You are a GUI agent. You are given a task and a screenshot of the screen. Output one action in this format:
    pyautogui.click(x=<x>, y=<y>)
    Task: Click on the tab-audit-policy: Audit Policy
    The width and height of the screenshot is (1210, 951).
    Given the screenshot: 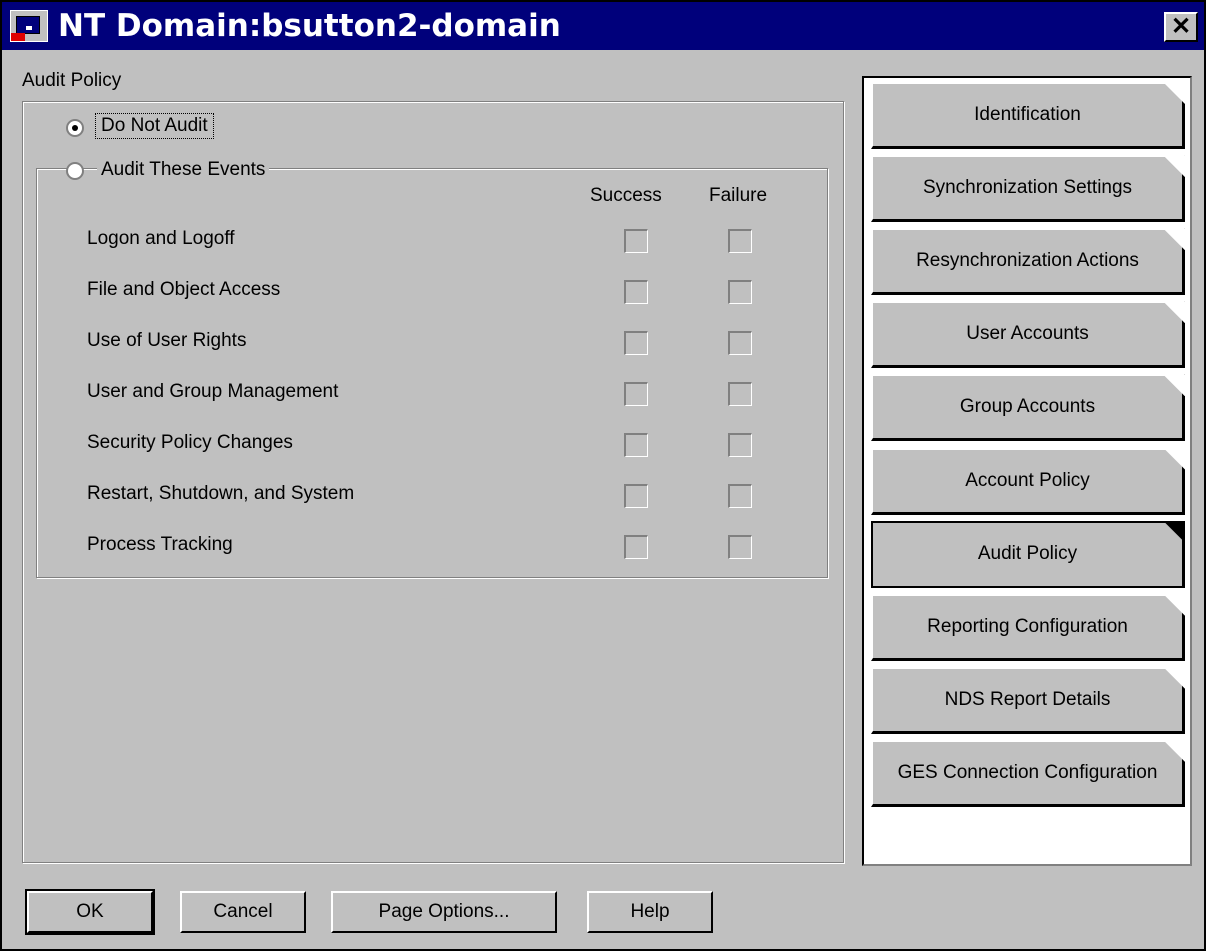 What is the action you would take?
    pyautogui.click(x=1028, y=554)
    